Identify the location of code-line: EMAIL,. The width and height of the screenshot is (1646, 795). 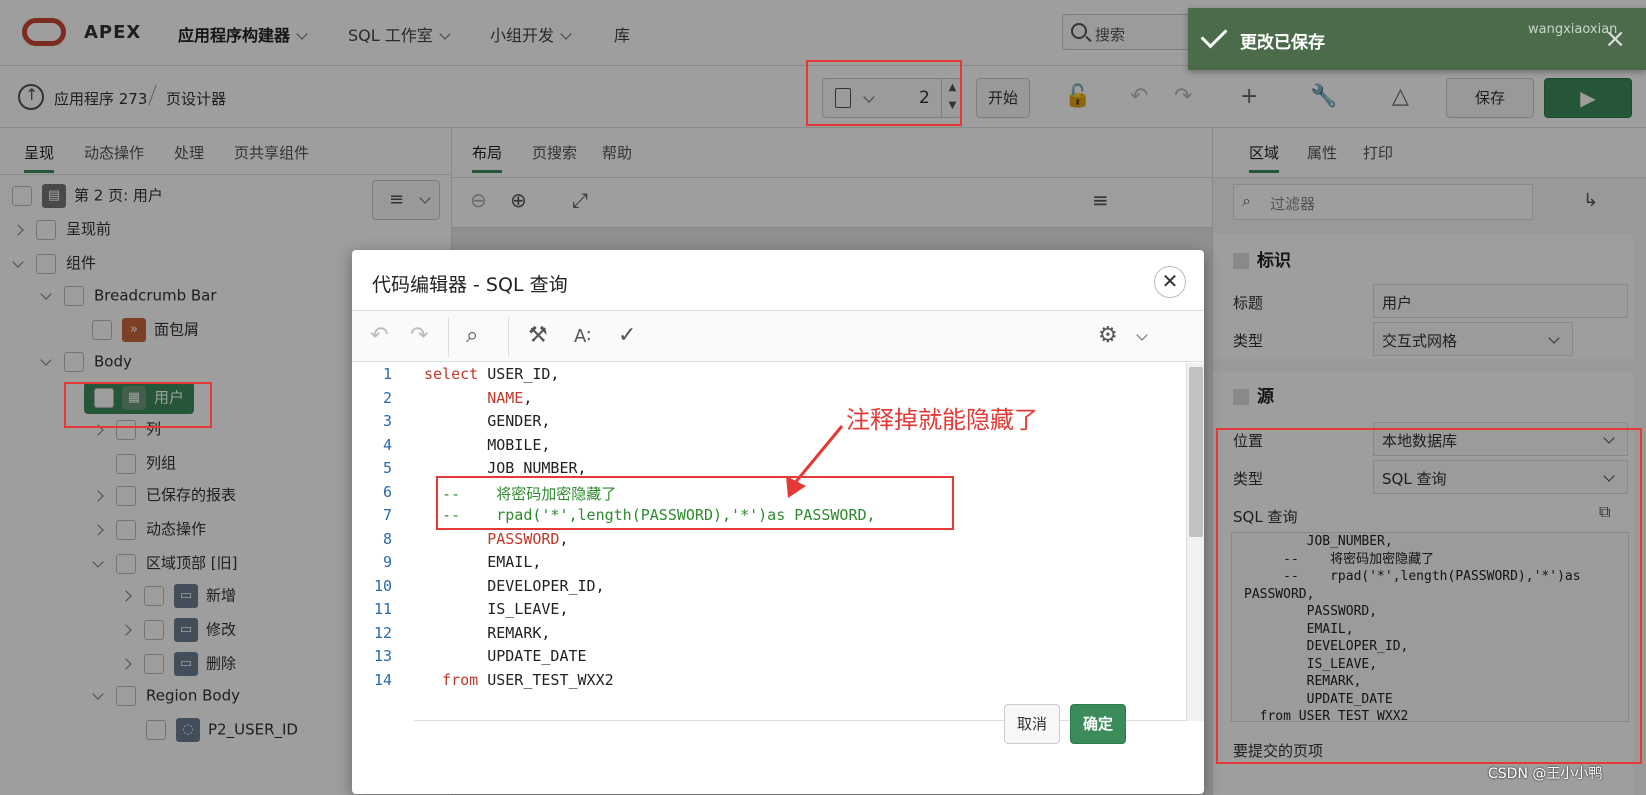
(482, 562).